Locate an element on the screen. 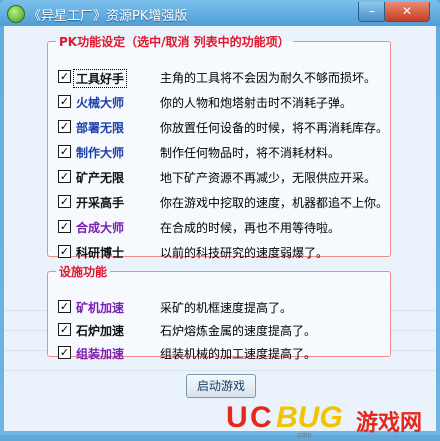 The width and height of the screenshot is (440, 441). option-description: 制作任何物品时，将不消耗材料。 is located at coordinates (250, 153).